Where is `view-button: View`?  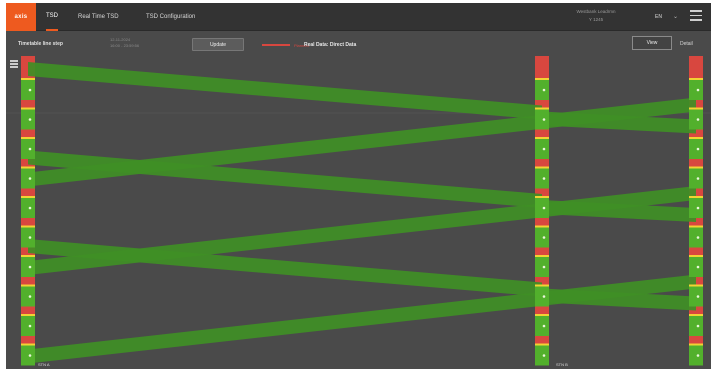
view-button: View is located at coordinates (652, 43).